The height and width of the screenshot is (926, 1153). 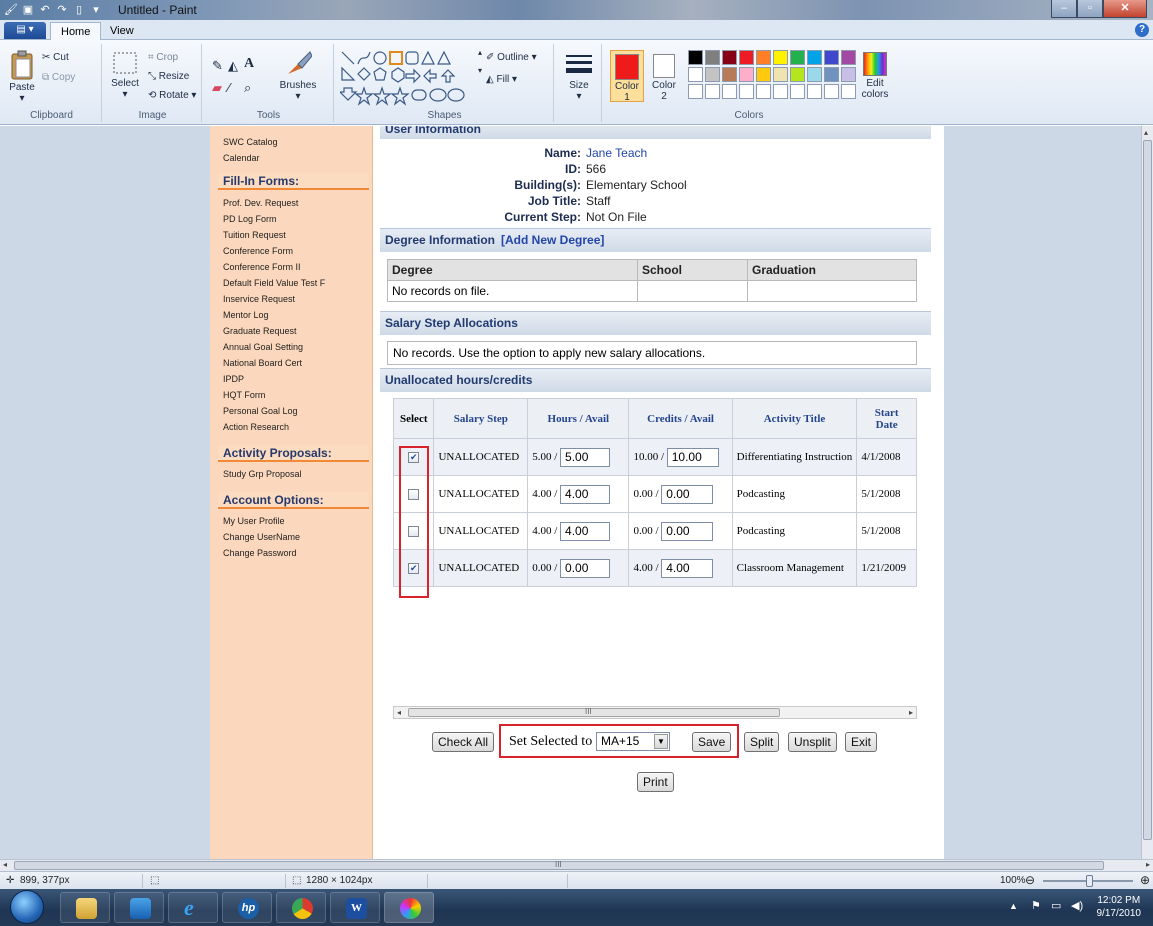 What do you see at coordinates (585, 568) in the screenshot?
I see `hours-input: 0.00` at bounding box center [585, 568].